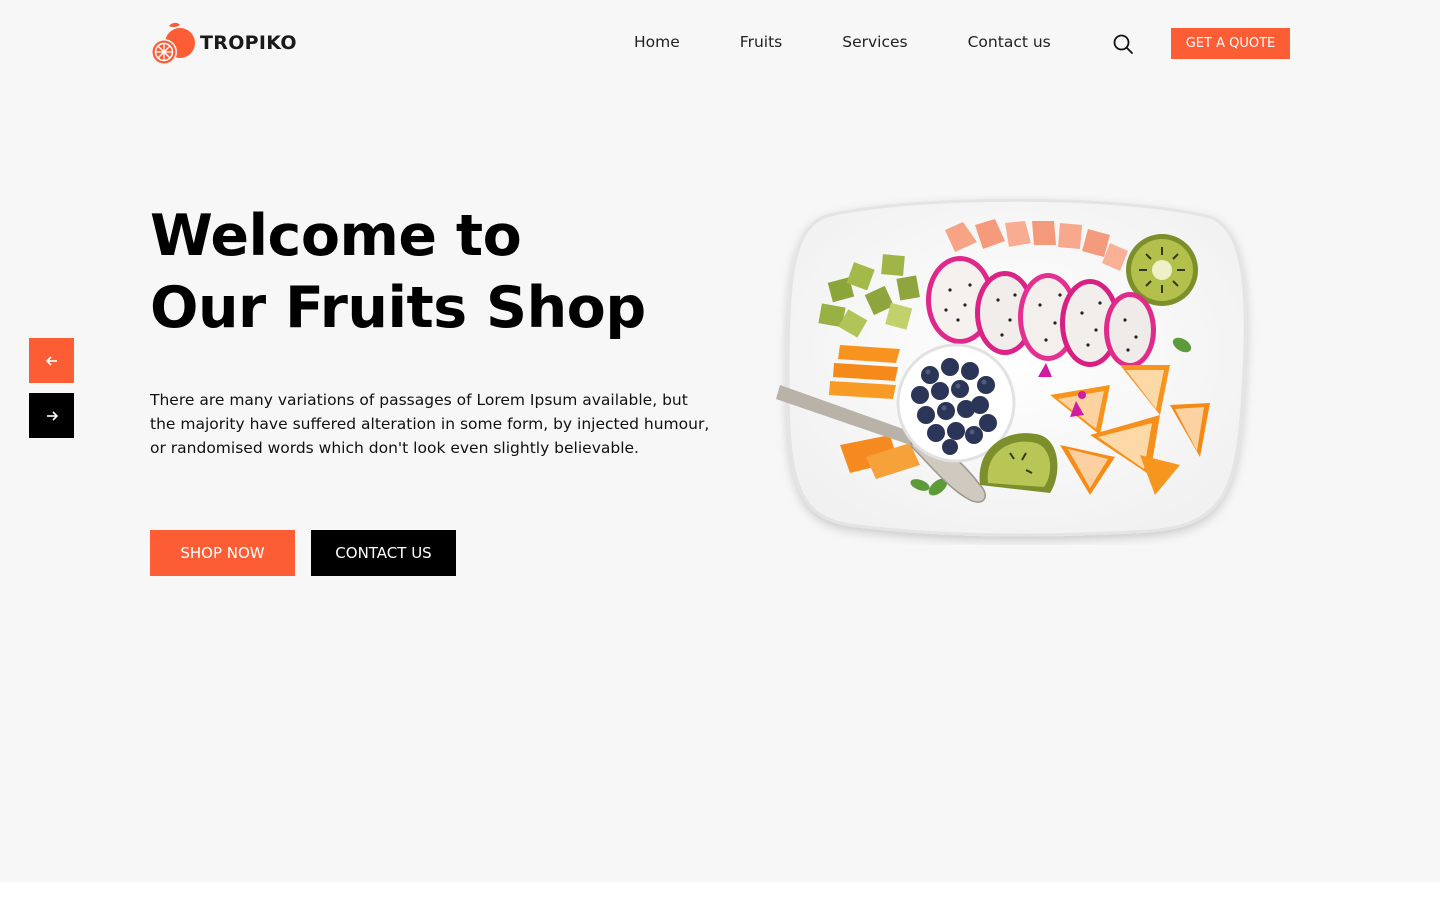 The image size is (1440, 900). I want to click on fruit-platter-image, so click(1015, 370).